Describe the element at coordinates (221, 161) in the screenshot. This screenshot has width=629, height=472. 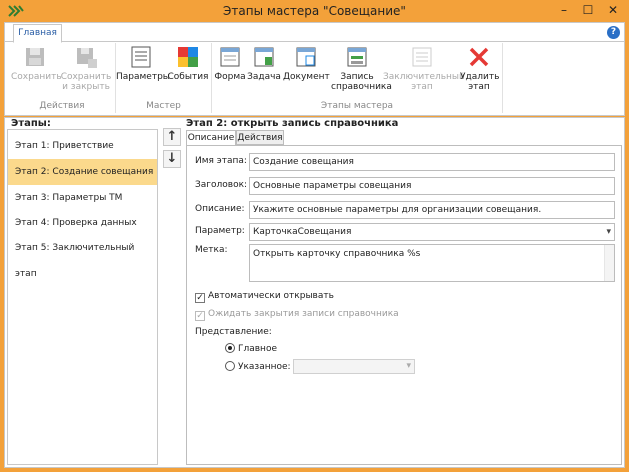
I see `name-label: Имя этапа:` at that location.